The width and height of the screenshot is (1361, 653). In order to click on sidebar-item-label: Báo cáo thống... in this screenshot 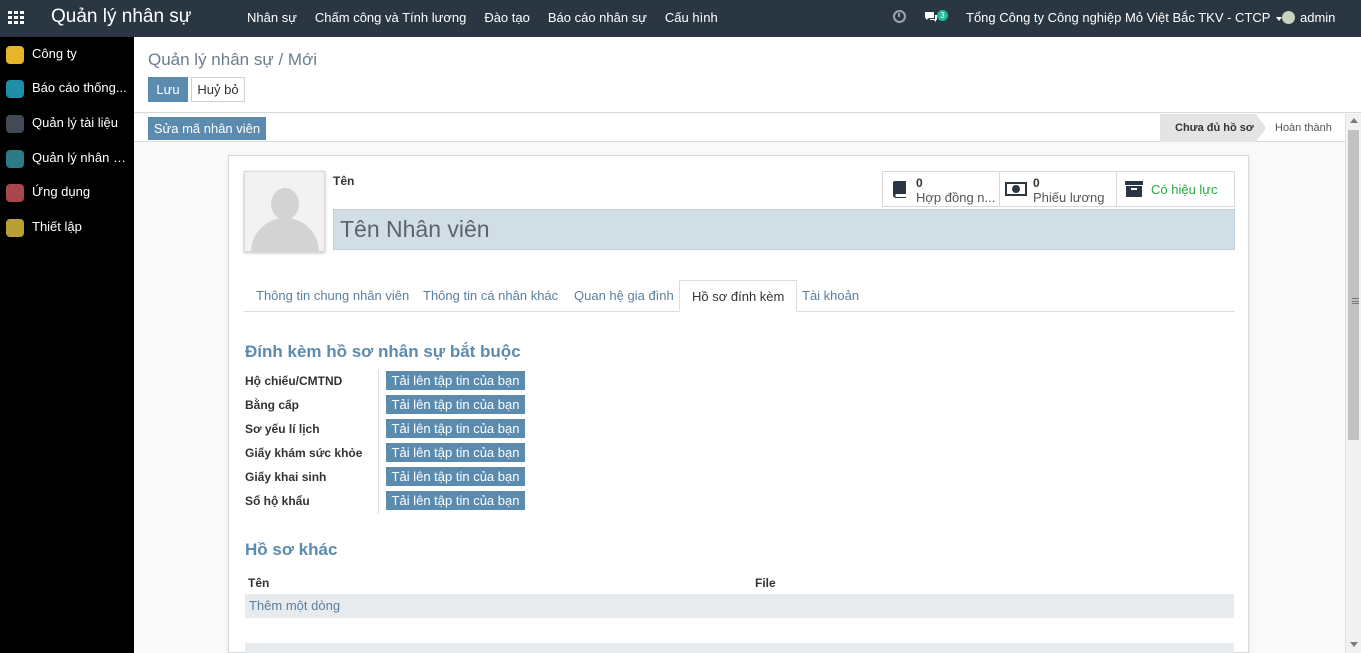, I will do `click(79, 87)`.